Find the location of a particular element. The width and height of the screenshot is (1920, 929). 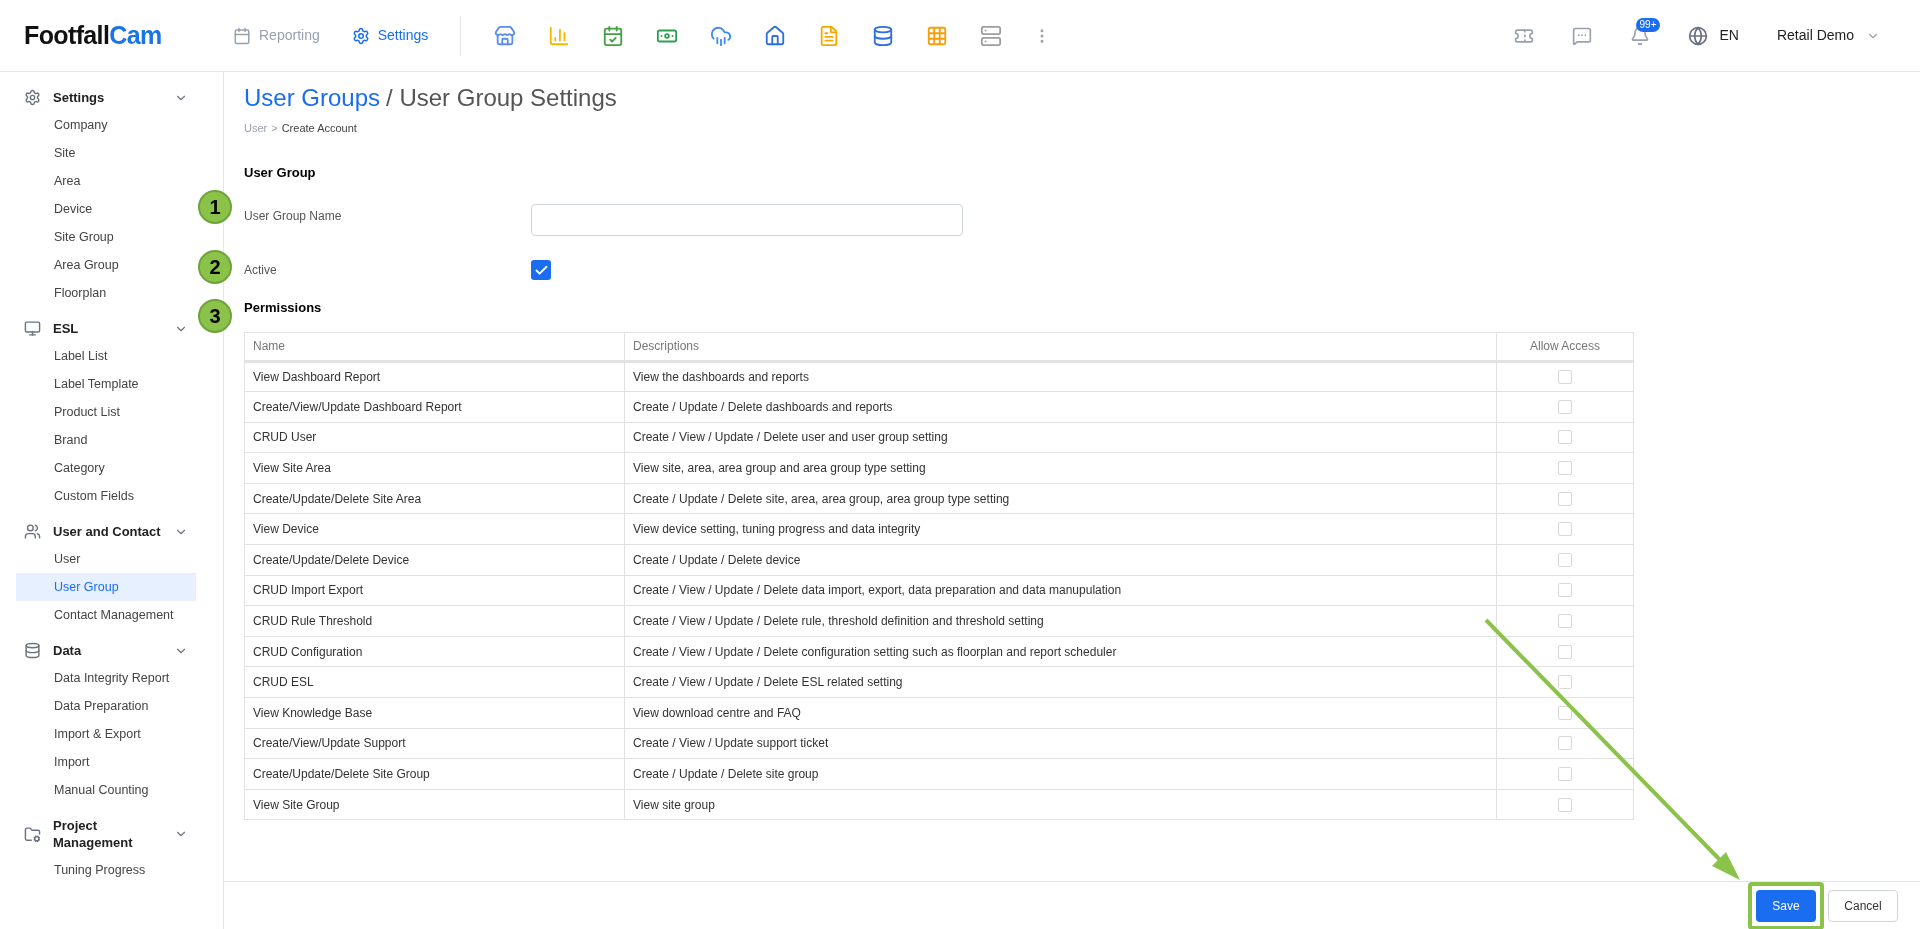

step-number-marker: 1 is located at coordinates (215, 207).